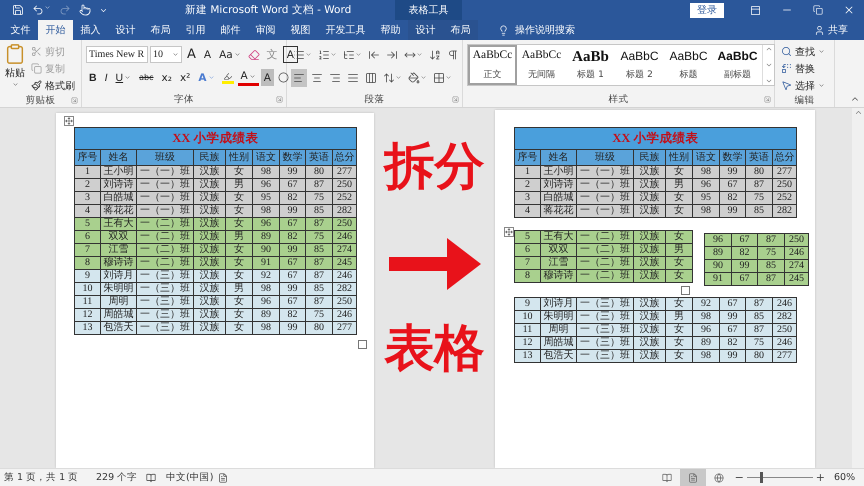 The height and width of the screenshot is (486, 864). I want to click on shading-button: A, so click(267, 77).